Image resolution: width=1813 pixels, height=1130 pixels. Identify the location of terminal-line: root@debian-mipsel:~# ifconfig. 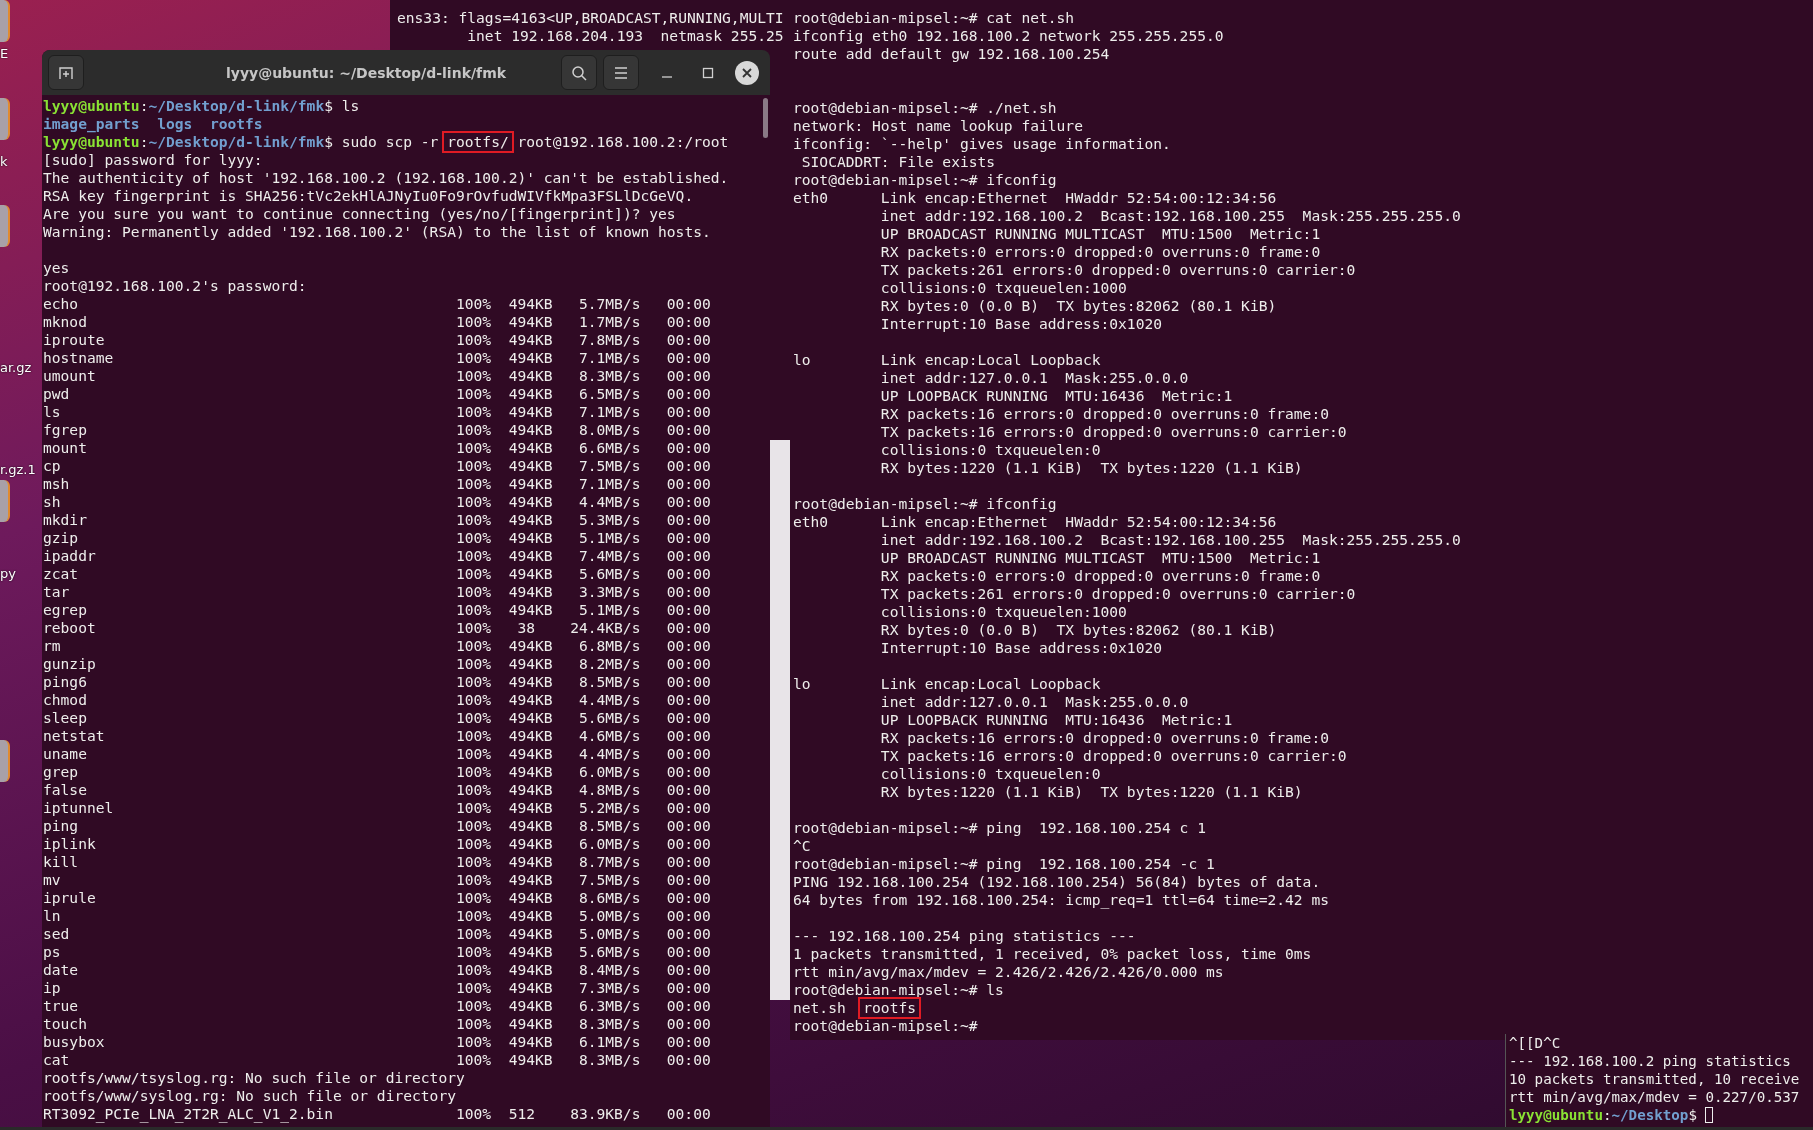
(925, 180).